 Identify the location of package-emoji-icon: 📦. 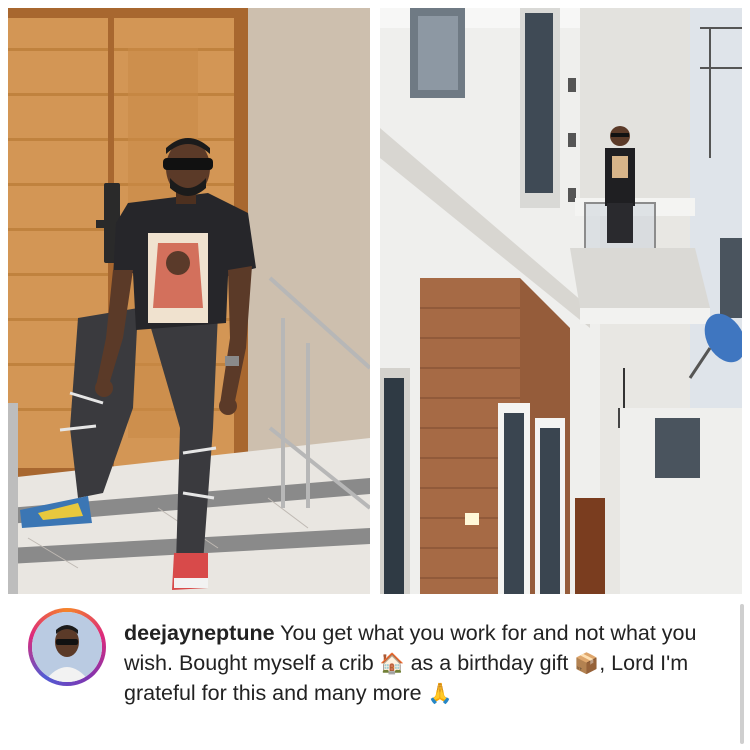
(587, 663).